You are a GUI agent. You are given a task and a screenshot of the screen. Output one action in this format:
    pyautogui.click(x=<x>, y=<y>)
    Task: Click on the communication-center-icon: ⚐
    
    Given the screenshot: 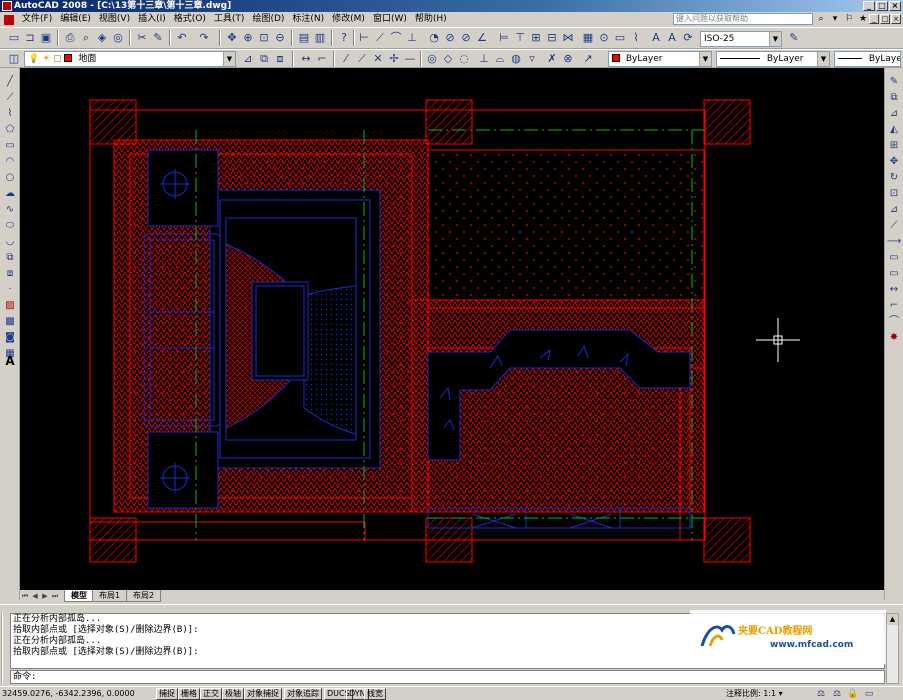 What is the action you would take?
    pyautogui.click(x=849, y=19)
    